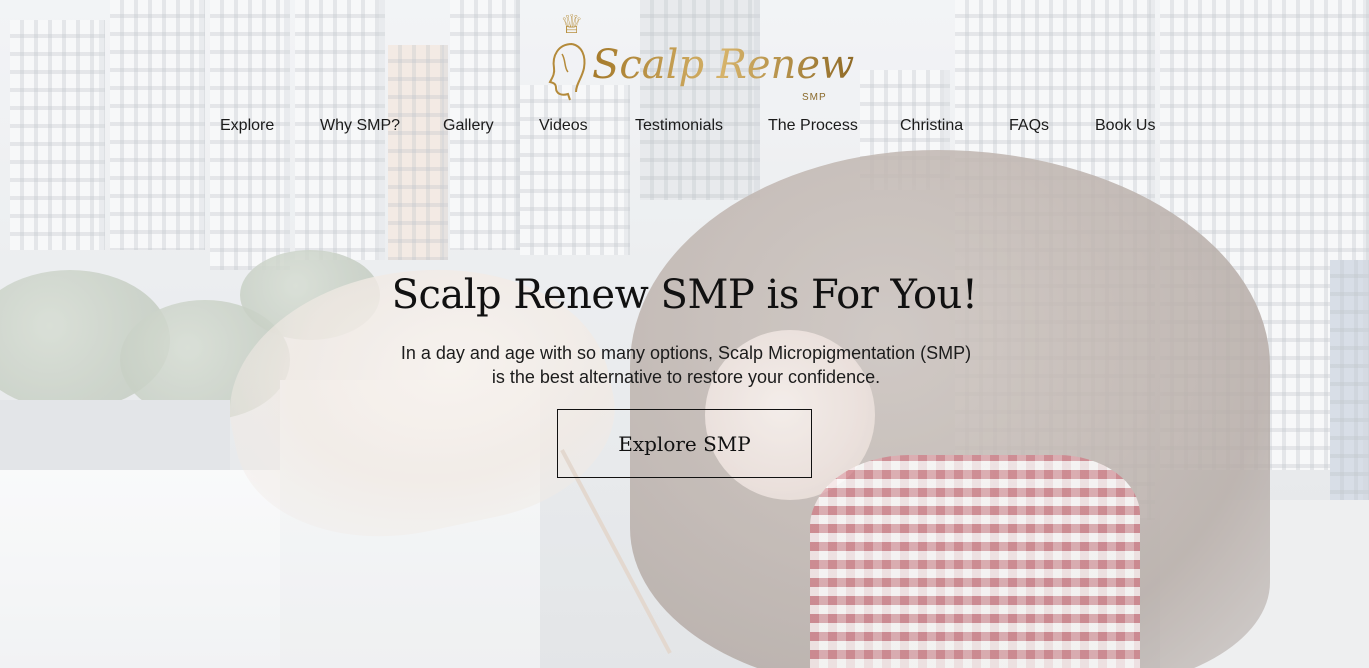  Describe the element at coordinates (813, 126) in the screenshot. I see `nav-item-the-process: The Process` at that location.